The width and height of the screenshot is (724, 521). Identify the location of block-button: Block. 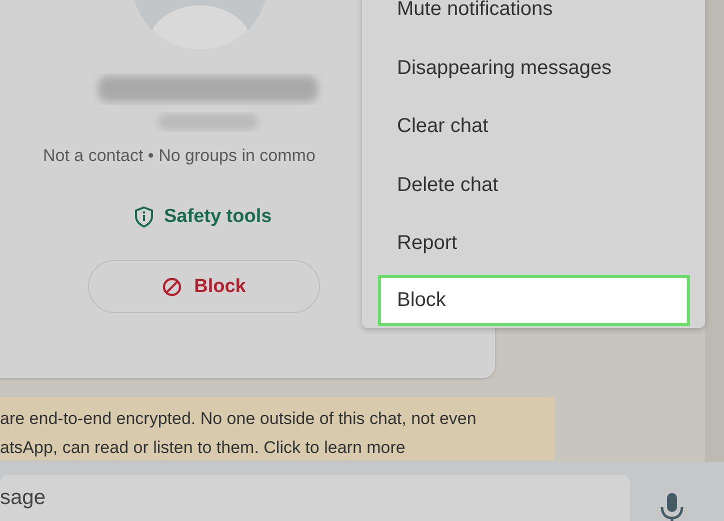
(204, 286).